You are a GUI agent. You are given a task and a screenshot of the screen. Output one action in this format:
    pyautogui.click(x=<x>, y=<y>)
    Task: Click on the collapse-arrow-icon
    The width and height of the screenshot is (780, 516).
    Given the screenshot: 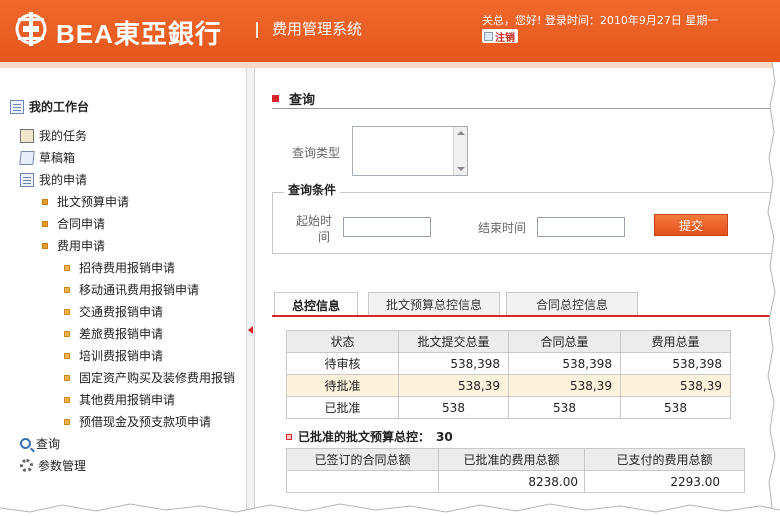 What is the action you would take?
    pyautogui.click(x=250, y=330)
    